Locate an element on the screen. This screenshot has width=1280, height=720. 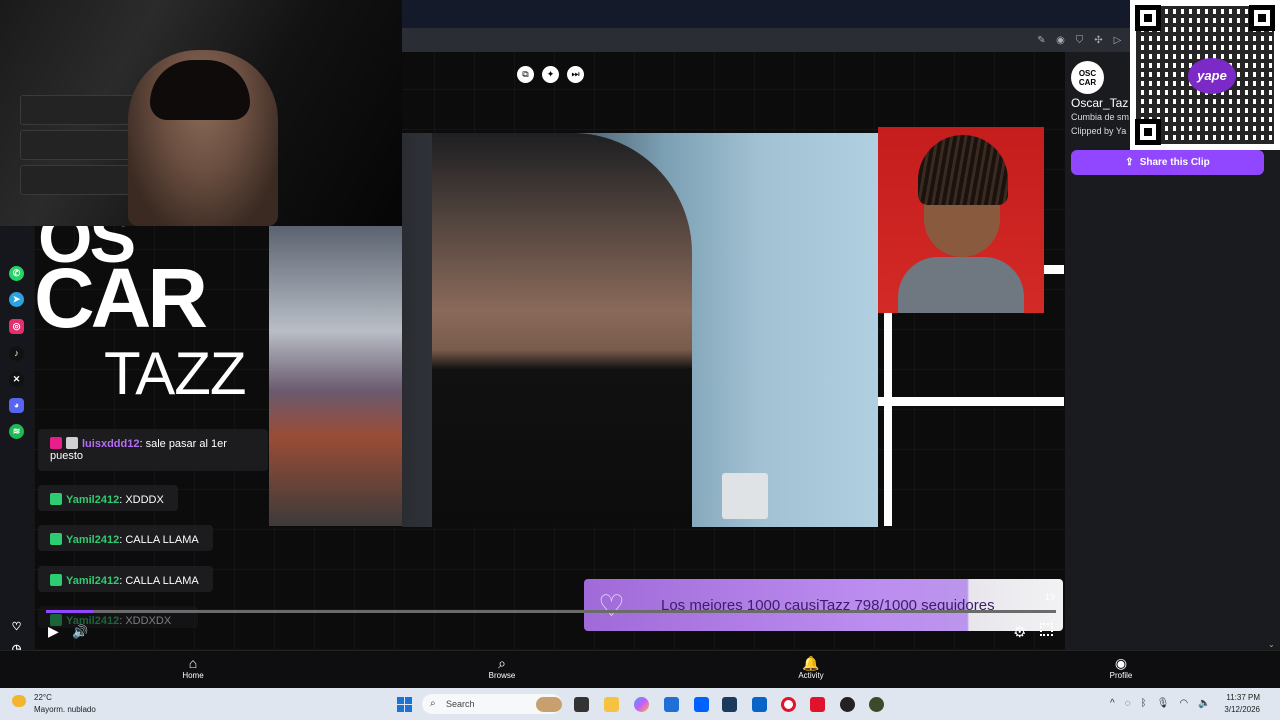
clock-date: 3/12/2026 is located at coordinates (1239, 709).